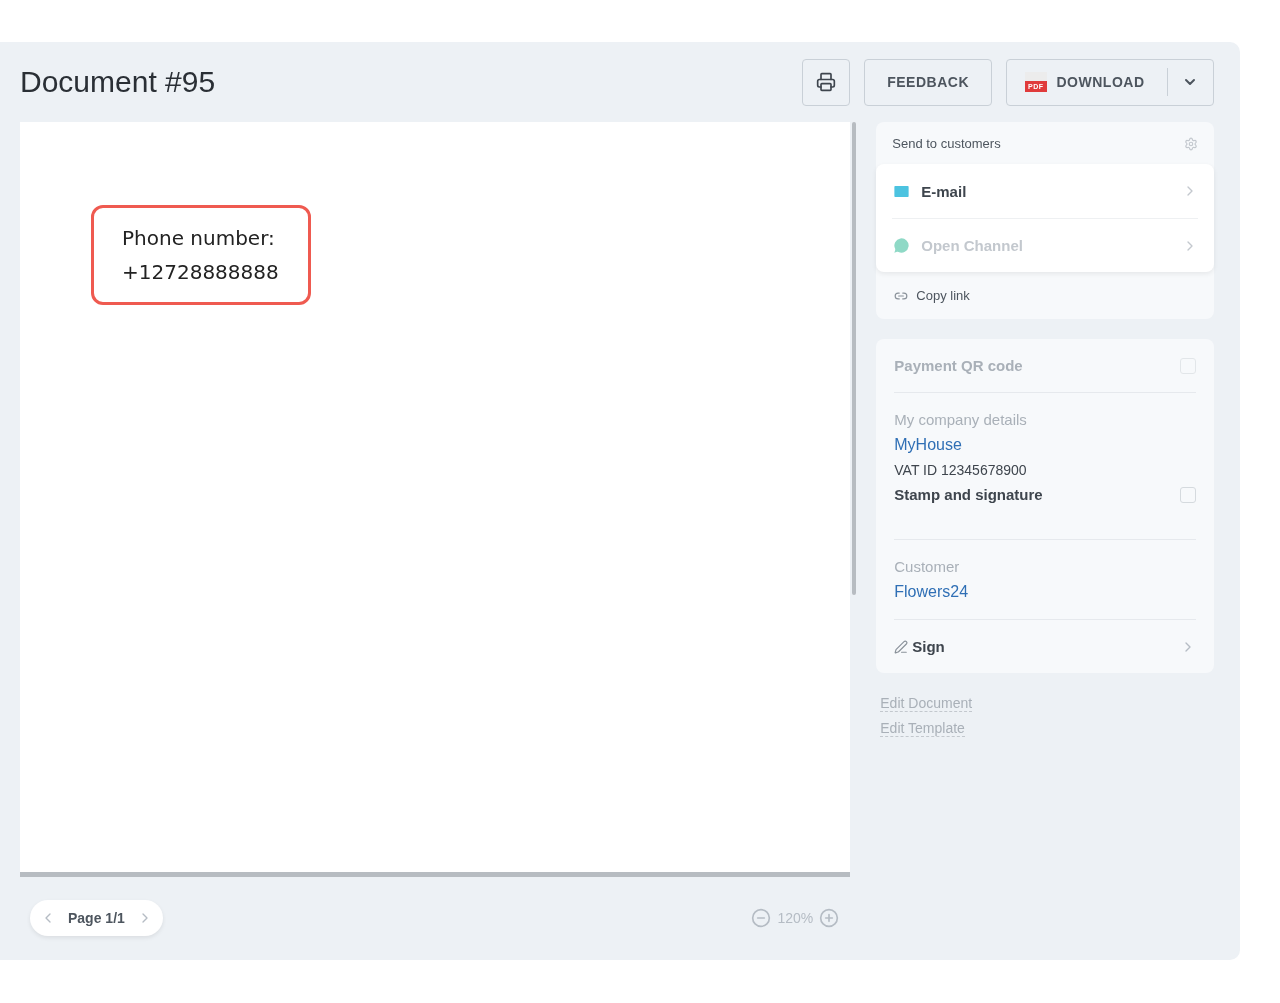  Describe the element at coordinates (201, 272) in the screenshot. I see `note-text: +12728888888` at that location.